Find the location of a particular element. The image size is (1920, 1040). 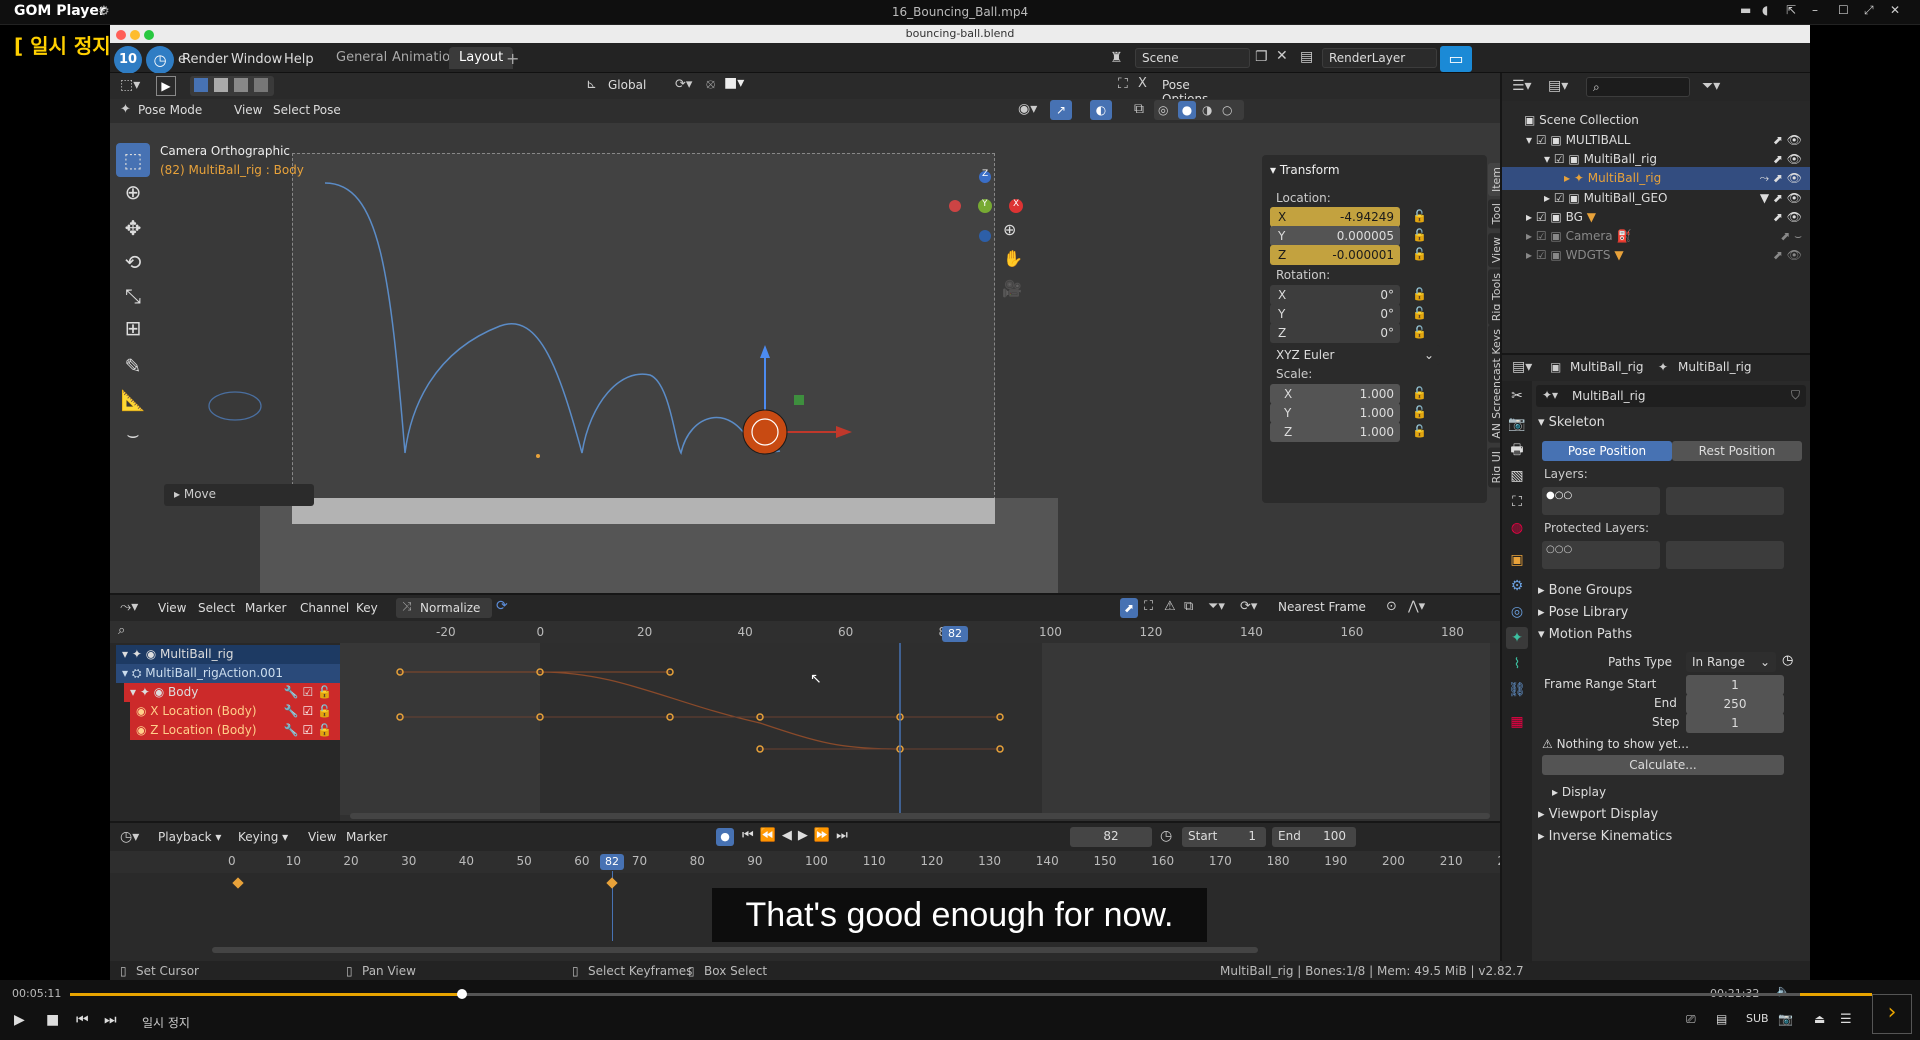

tl-menu-playback: Playback ▾ is located at coordinates (189, 837).